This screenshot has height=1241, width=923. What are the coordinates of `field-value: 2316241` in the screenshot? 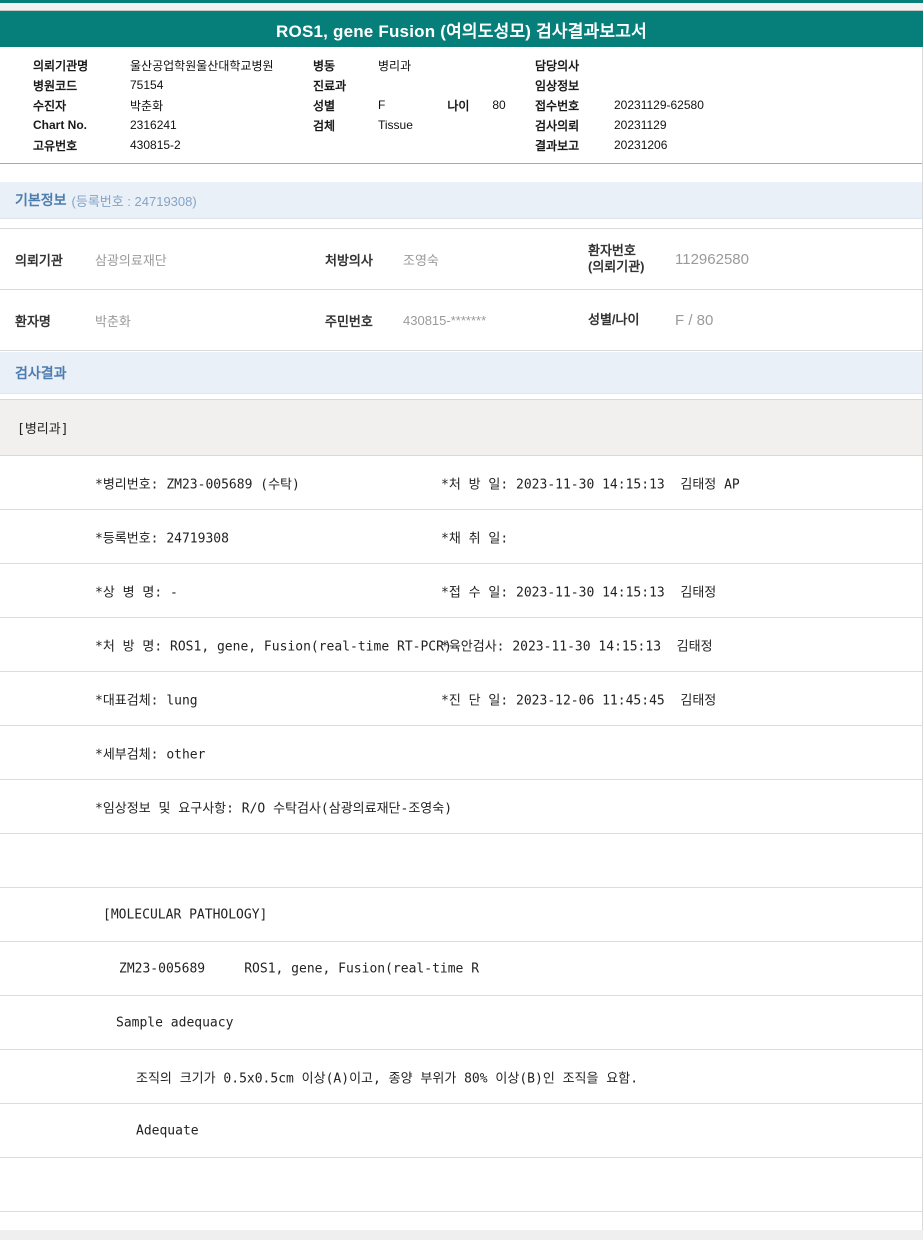 It's located at (153, 125).